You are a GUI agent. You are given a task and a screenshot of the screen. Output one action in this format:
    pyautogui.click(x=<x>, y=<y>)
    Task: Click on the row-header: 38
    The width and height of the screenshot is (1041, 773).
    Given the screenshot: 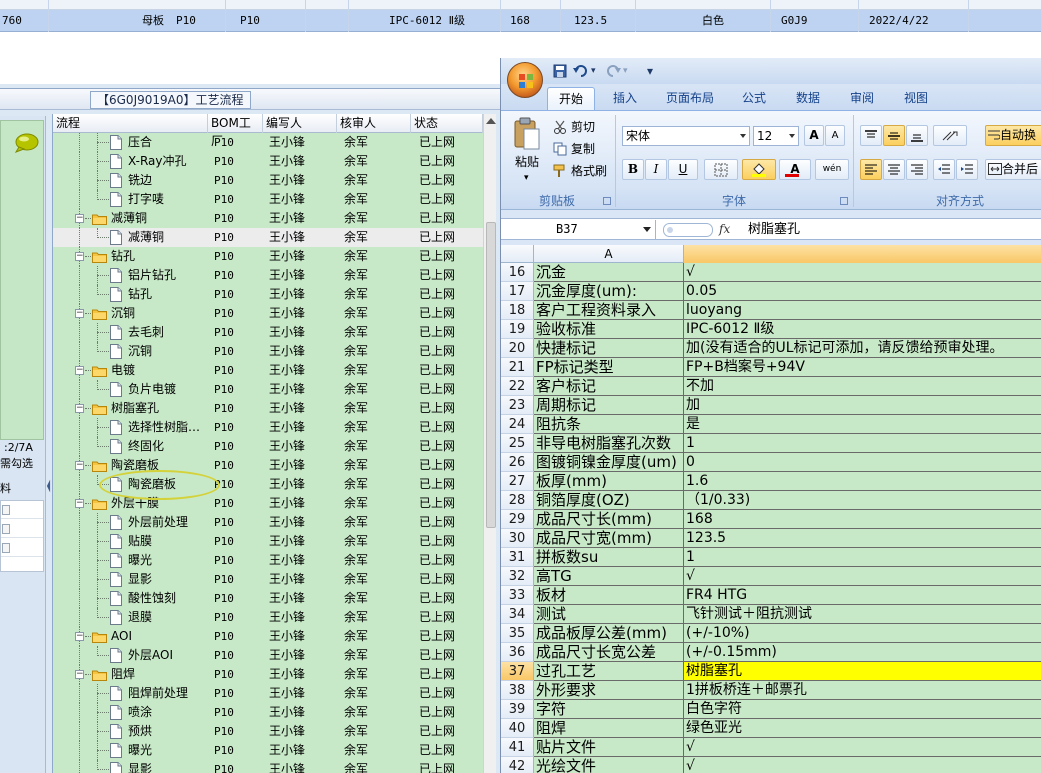 What is the action you would take?
    pyautogui.click(x=517, y=690)
    